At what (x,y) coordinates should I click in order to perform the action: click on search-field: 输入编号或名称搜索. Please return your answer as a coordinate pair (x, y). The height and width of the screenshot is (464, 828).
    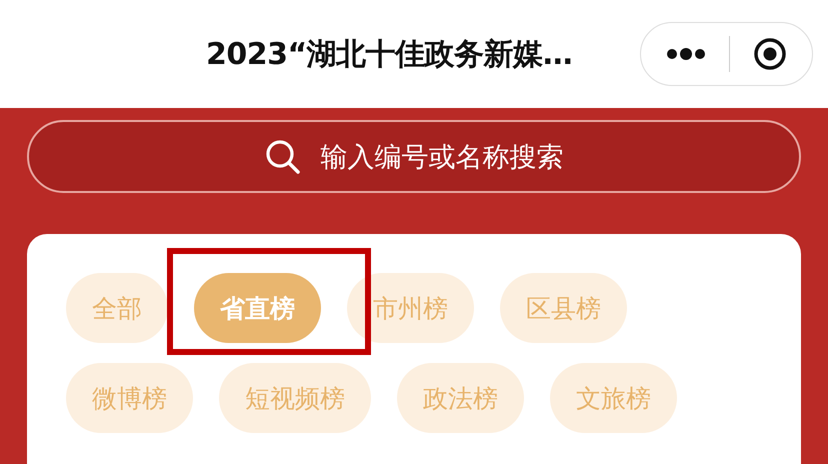
    Looking at the image, I should click on (414, 156).